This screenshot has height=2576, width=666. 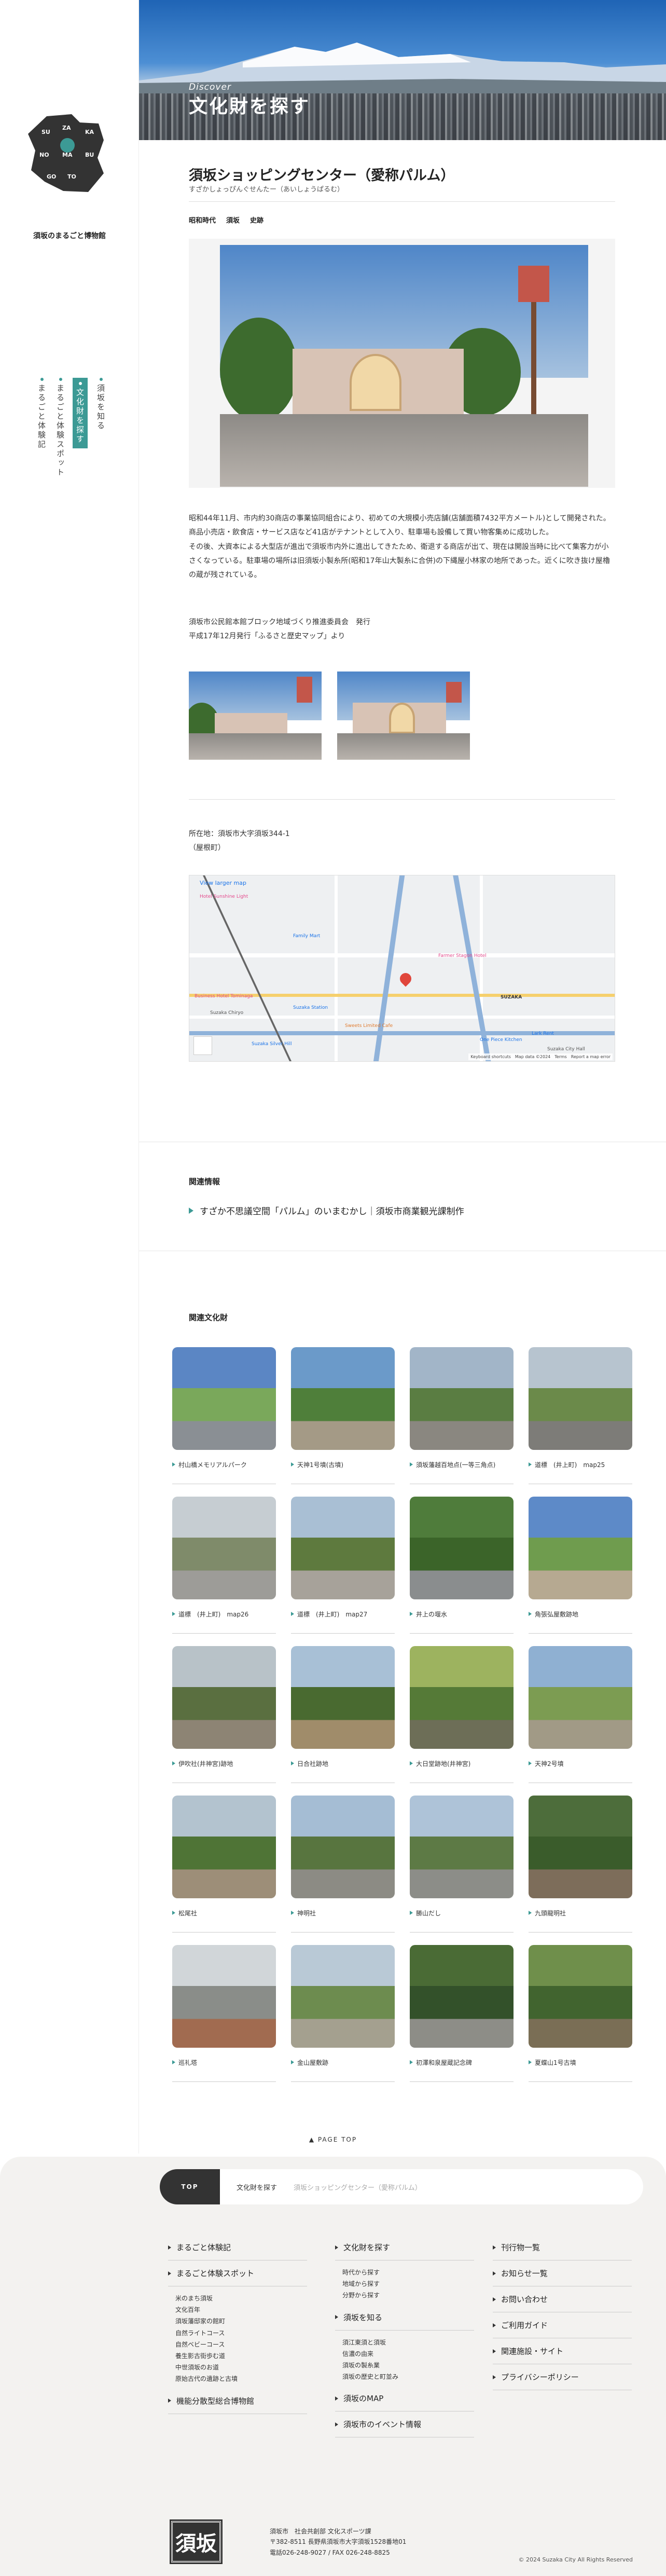 I want to click on tag-field: 史跡, so click(x=256, y=220).